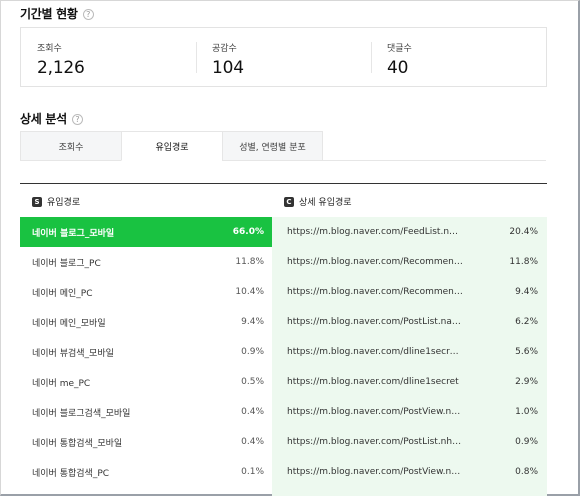 This screenshot has height=496, width=580. I want to click on detail-url: https://m.blog.naver.com/dline1secret, so click(373, 382).